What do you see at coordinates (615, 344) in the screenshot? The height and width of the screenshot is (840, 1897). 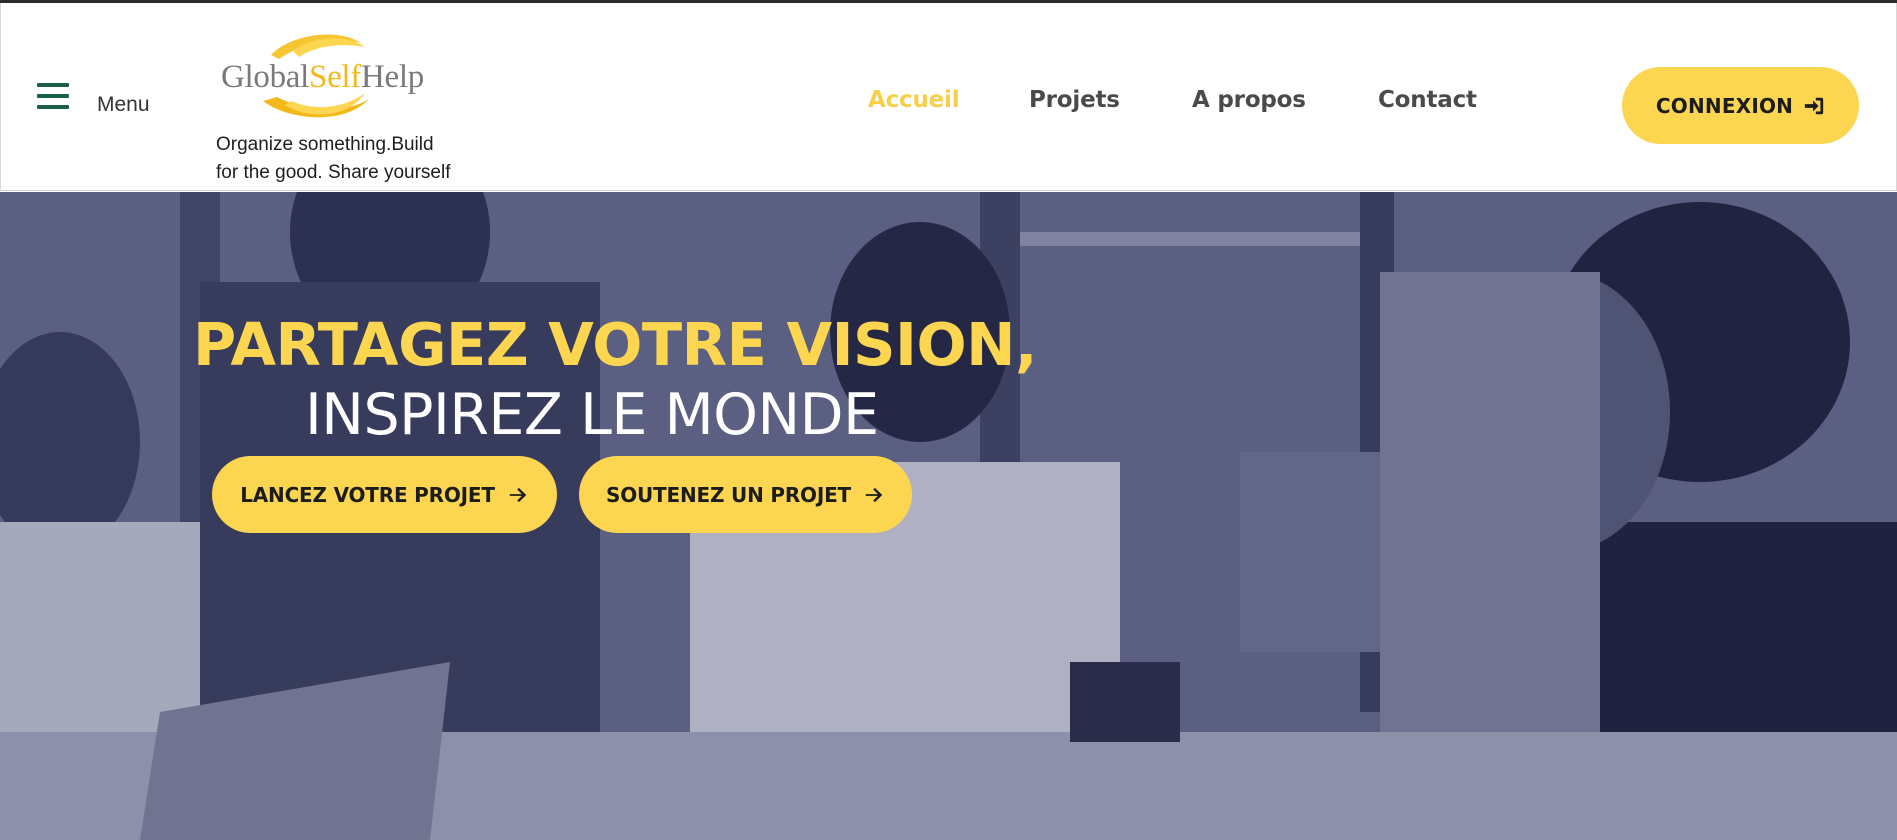 I see `hero-title-line-1: PARTAGEZ VOTRE VISION,` at bounding box center [615, 344].